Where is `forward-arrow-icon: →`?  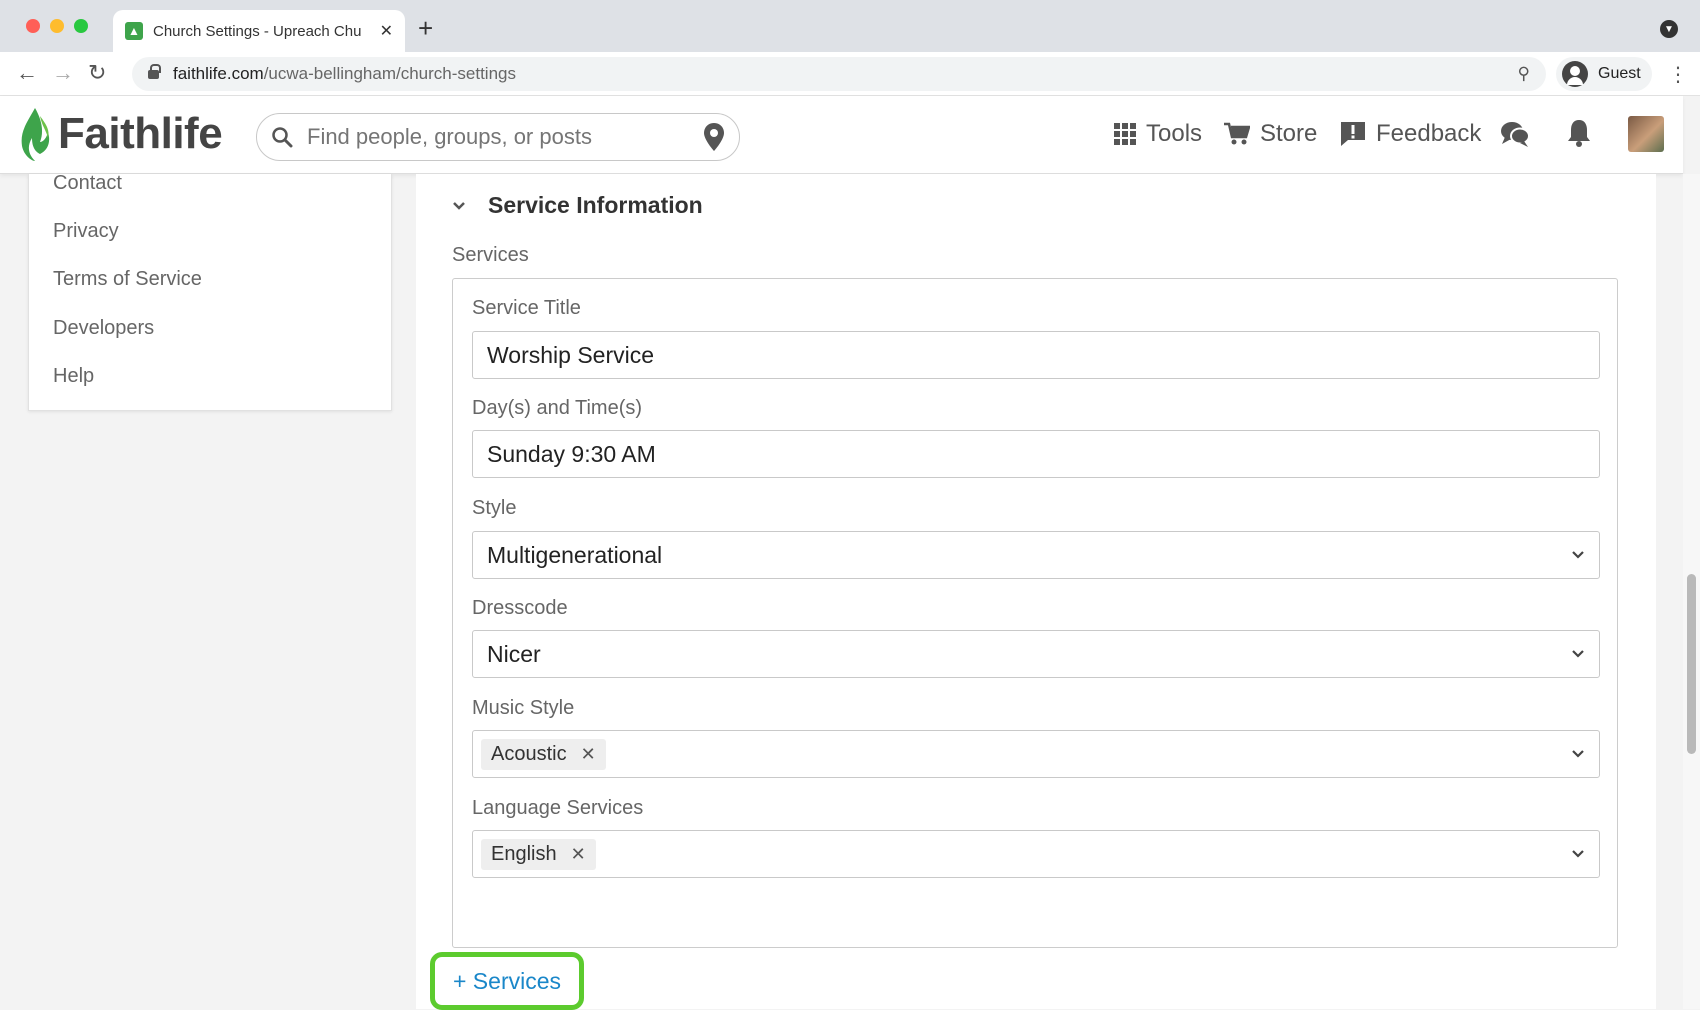 forward-arrow-icon: → is located at coordinates (63, 73).